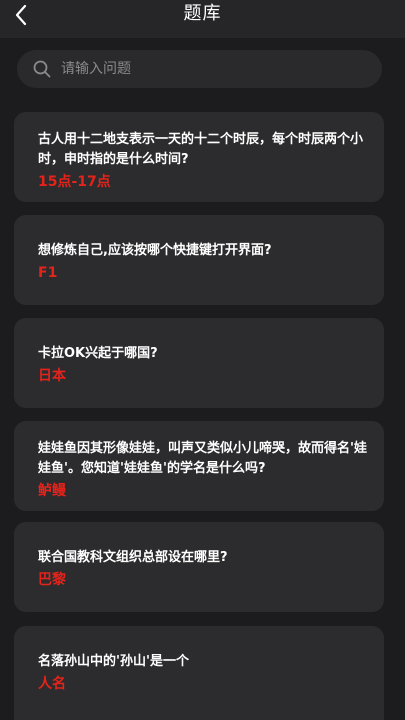 Image resolution: width=405 pixels, height=720 pixels. I want to click on answer-text: F1, so click(48, 273).